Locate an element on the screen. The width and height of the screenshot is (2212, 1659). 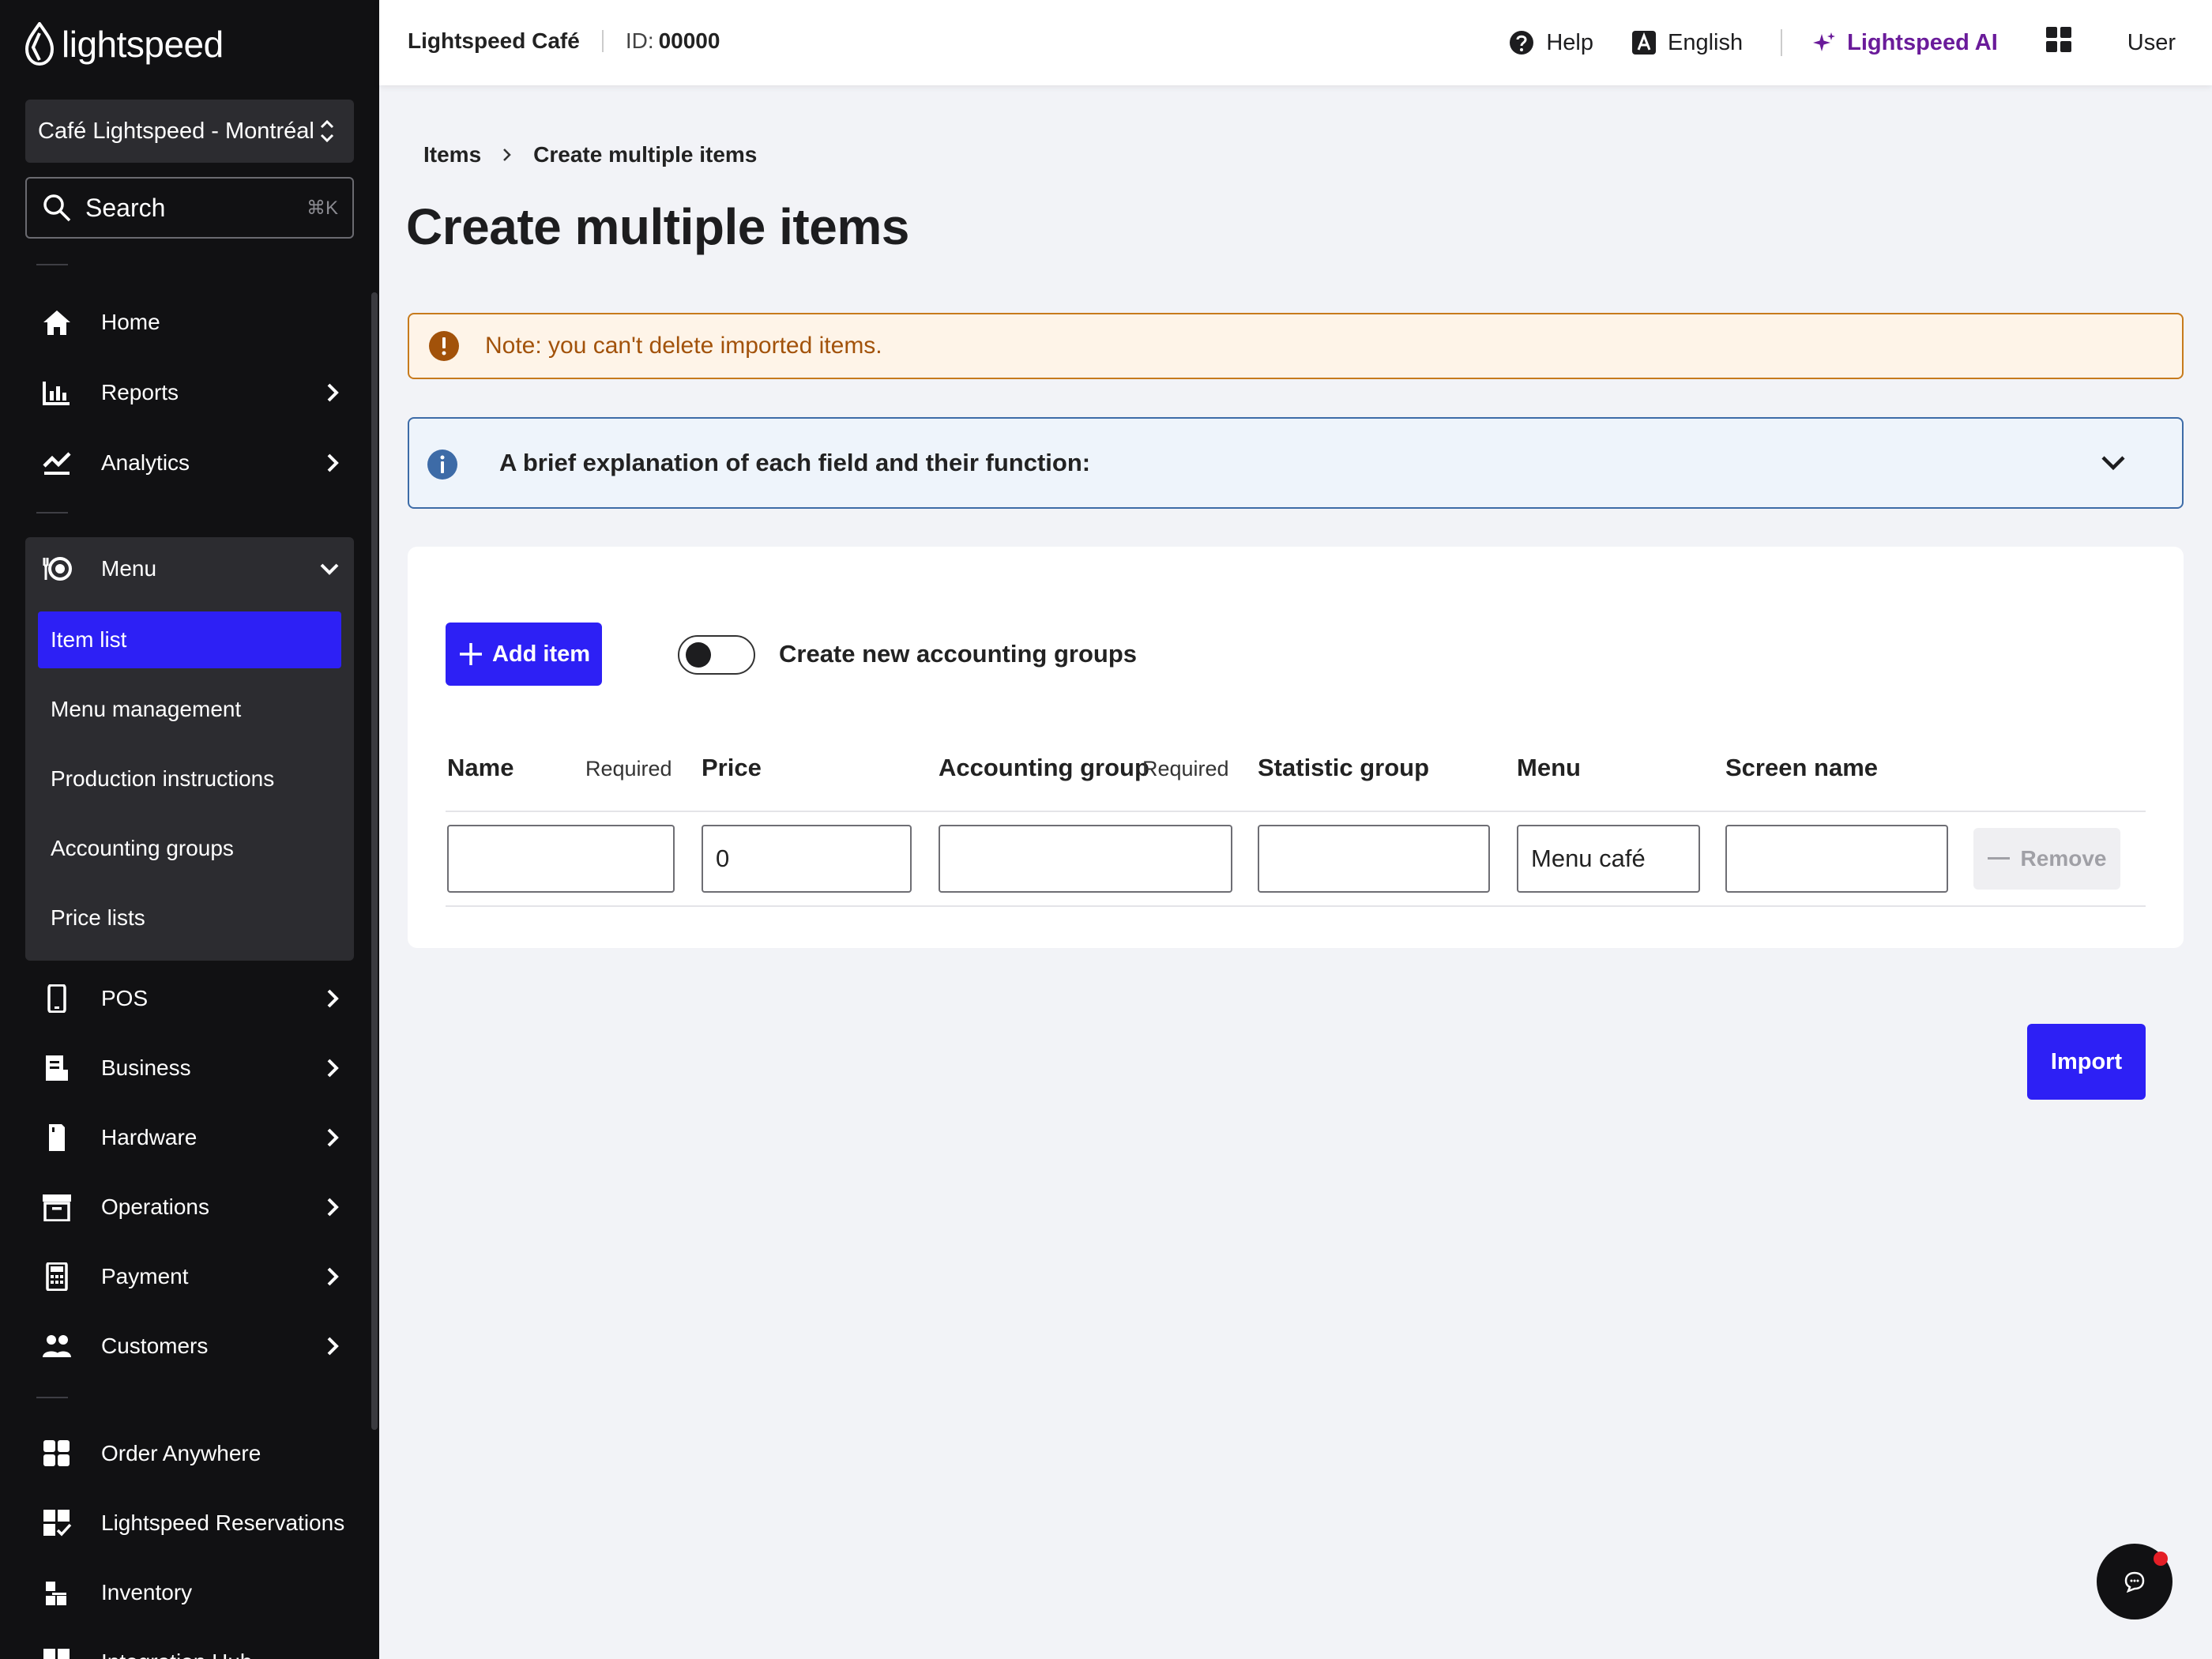
sidebar-item-order-anywhere: Order Anywhere is located at coordinates (189, 1454).